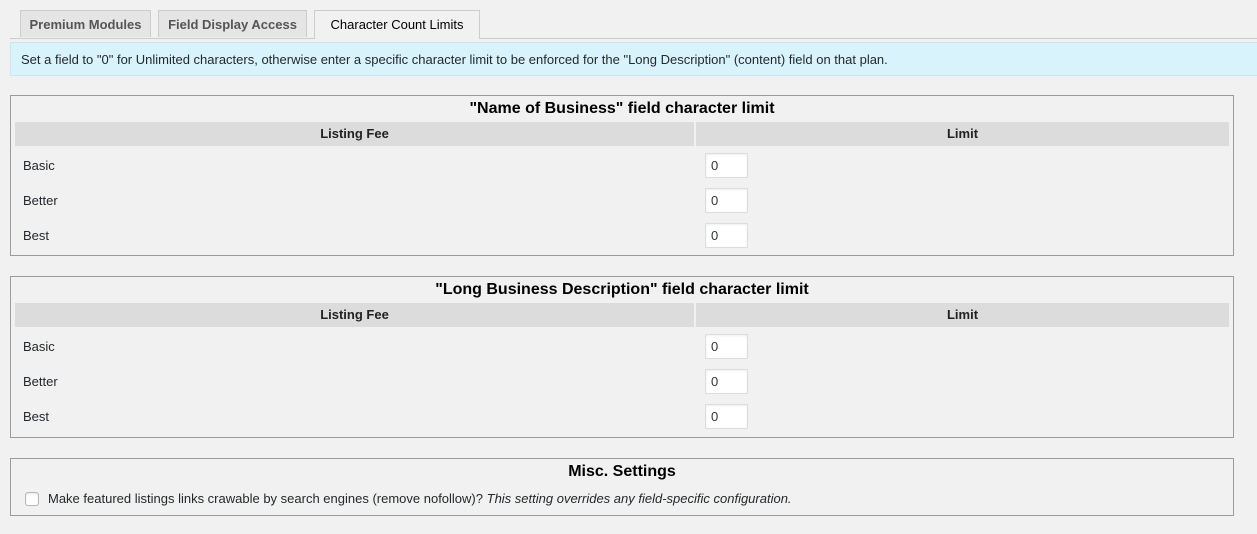 The image size is (1257, 534). Describe the element at coordinates (622, 108) in the screenshot. I see `section-title: "Name of Business" field character limit` at that location.